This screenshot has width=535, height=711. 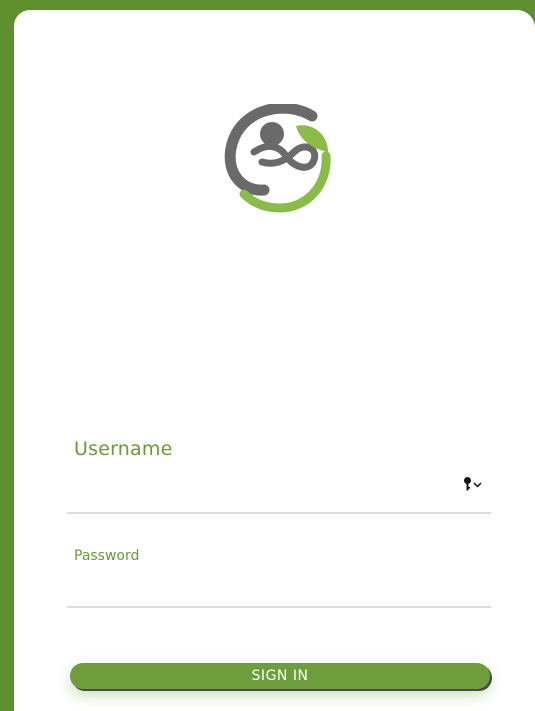 What do you see at coordinates (279, 491) in the screenshot?
I see `username-input` at bounding box center [279, 491].